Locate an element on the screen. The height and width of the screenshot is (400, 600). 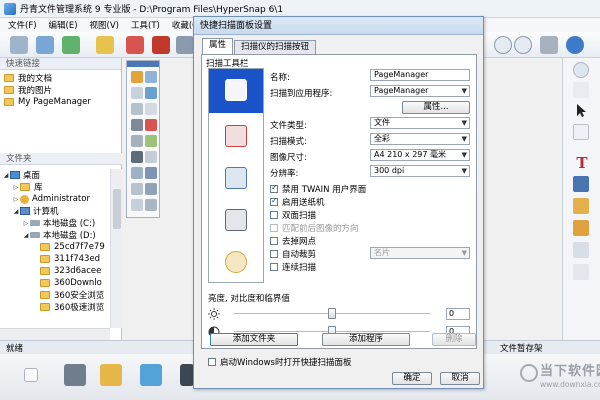
enable-feeder-checkbox: 启用送纸机 is located at coordinates (297, 202).